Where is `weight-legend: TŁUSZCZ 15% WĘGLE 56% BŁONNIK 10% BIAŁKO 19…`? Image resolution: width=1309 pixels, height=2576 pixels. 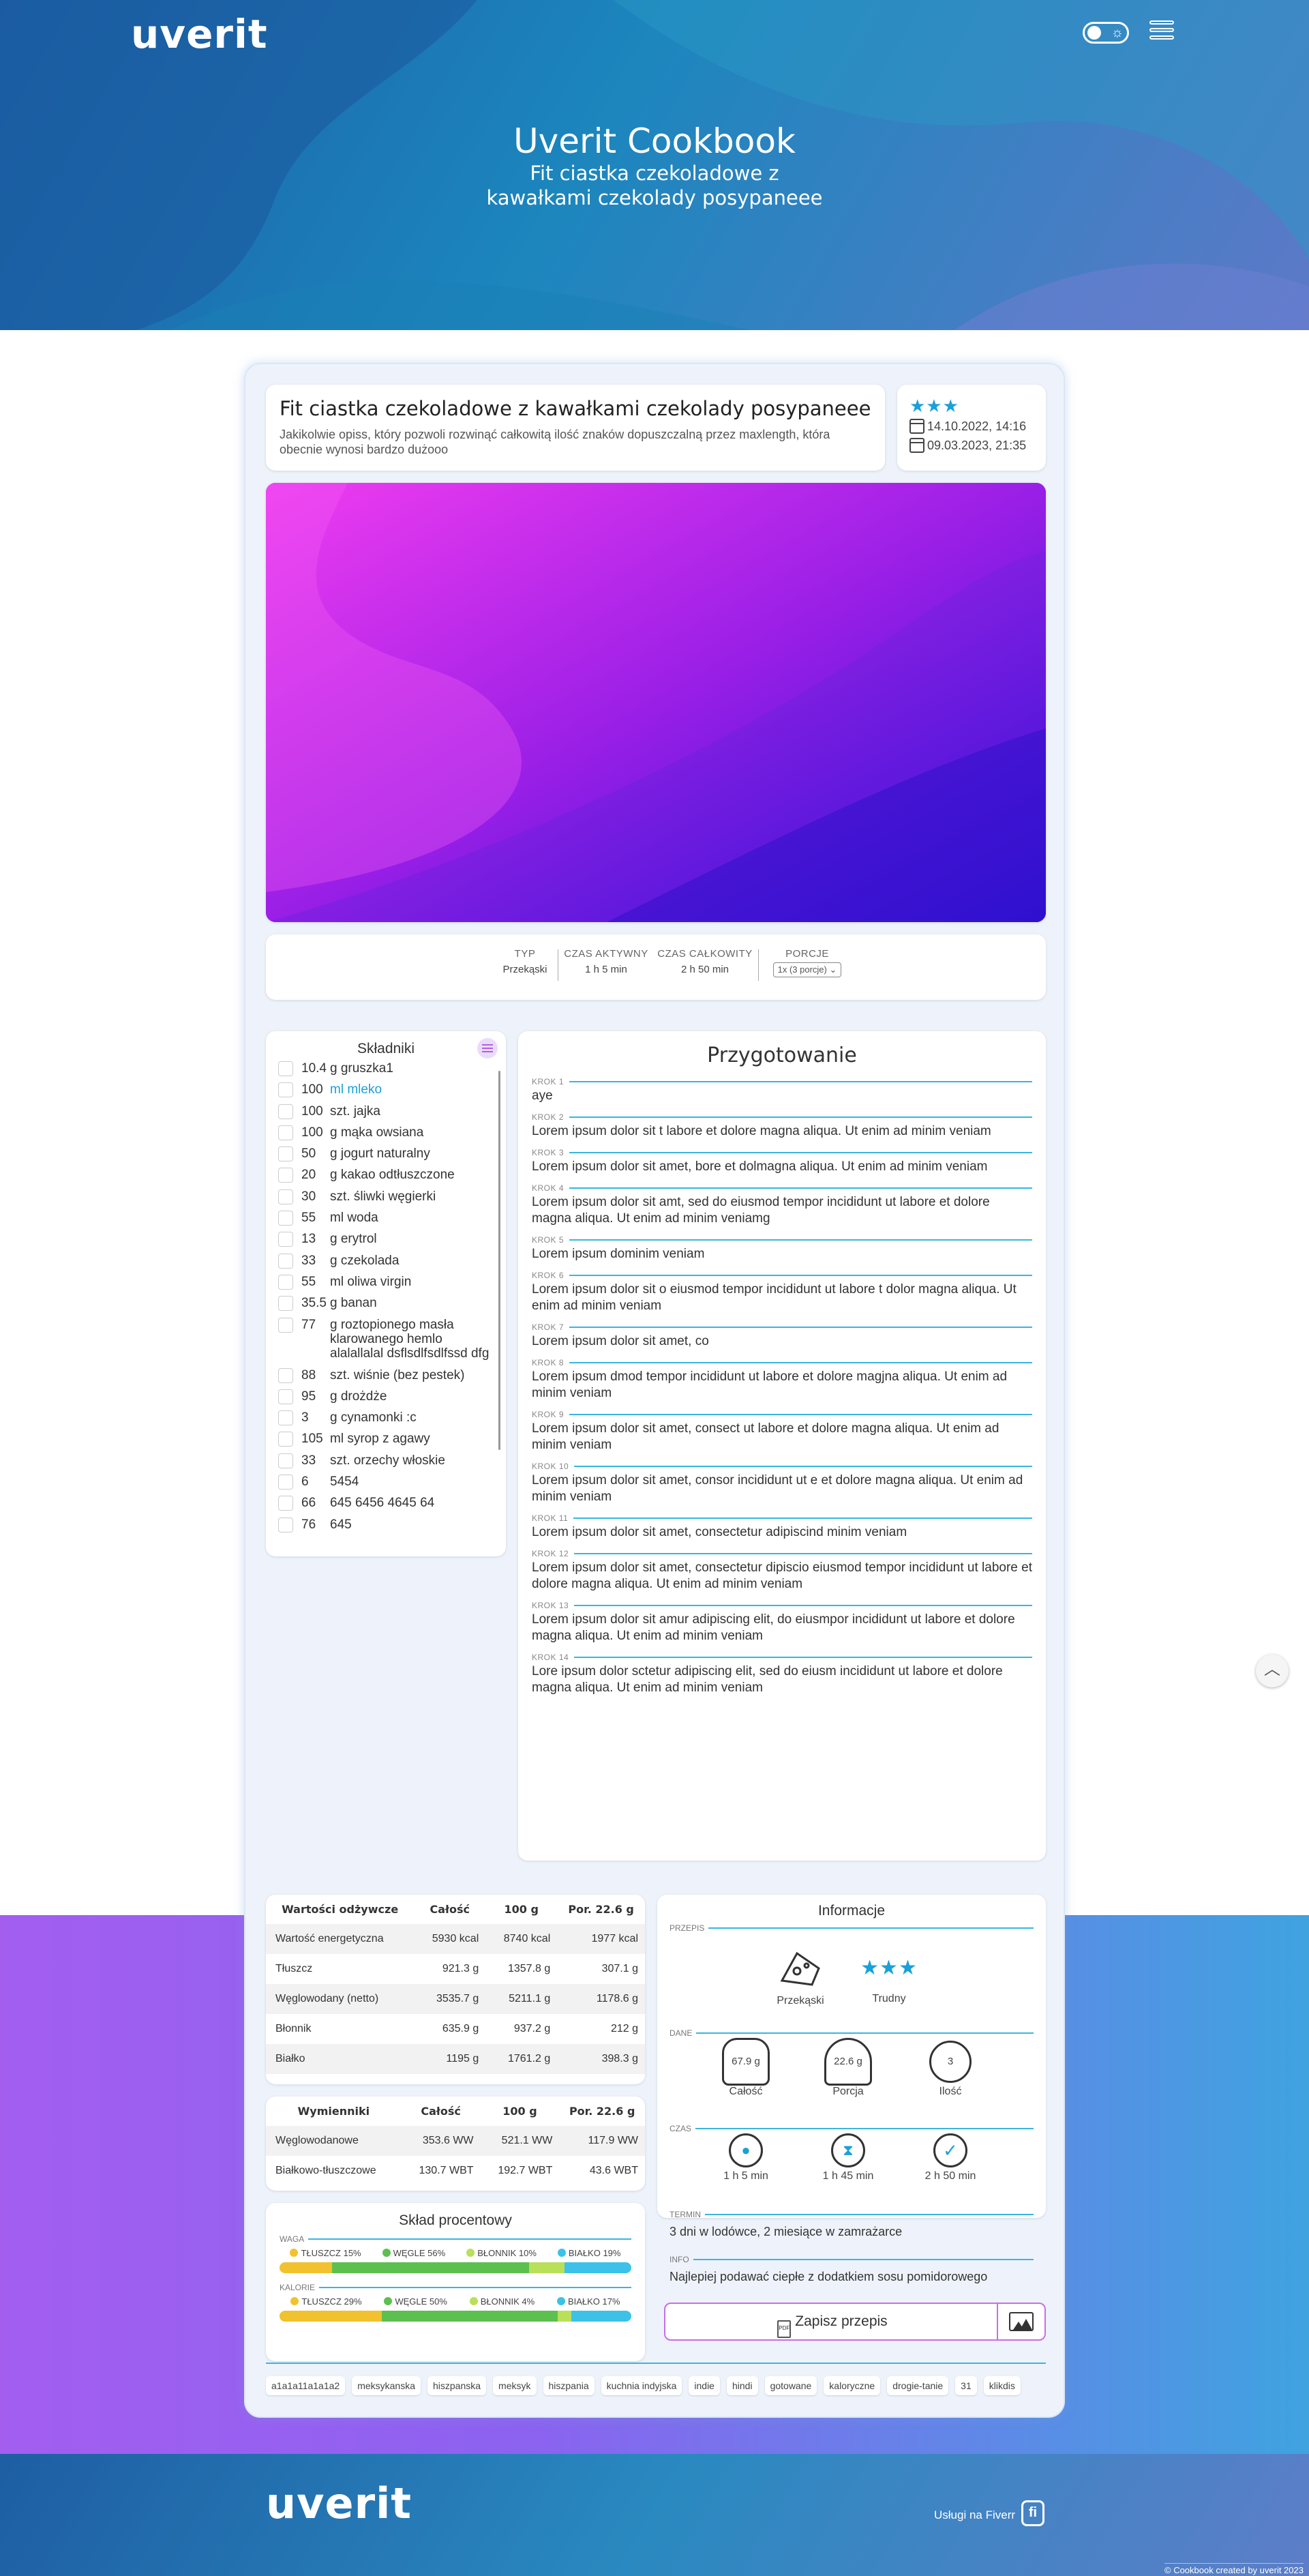
weight-legend: TŁUSZCZ 15% WĘGLE 56% BŁONNIK 10% BIAŁKO 19… is located at coordinates (456, 2253).